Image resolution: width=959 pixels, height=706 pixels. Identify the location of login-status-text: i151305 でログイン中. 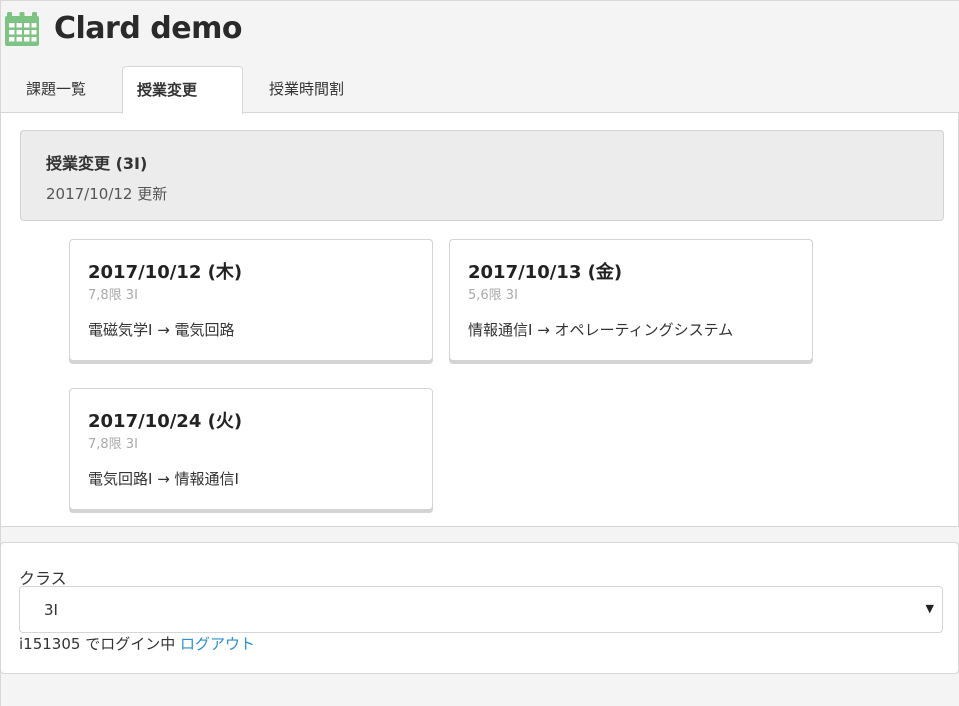
(97, 644).